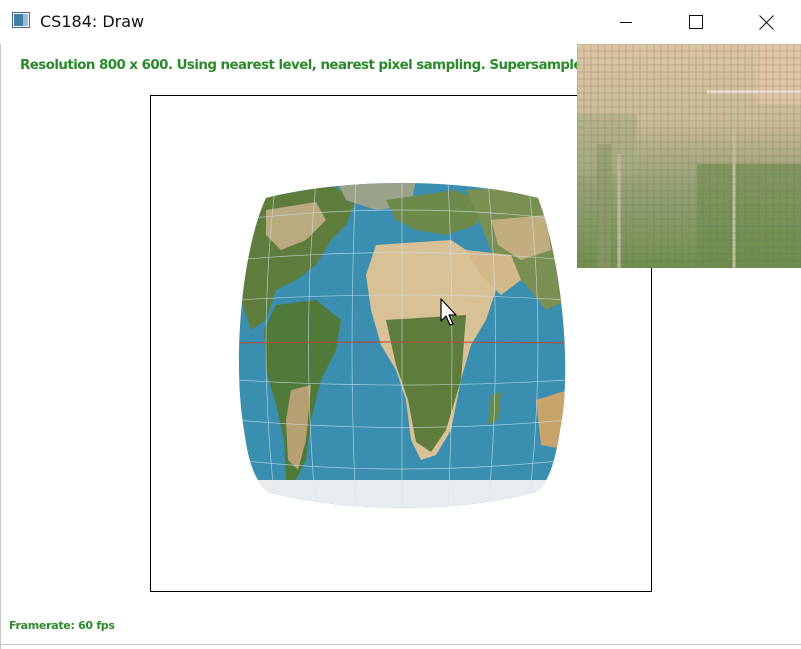  Describe the element at coordinates (689, 156) in the screenshot. I see `pixel-zoom-inset` at that location.